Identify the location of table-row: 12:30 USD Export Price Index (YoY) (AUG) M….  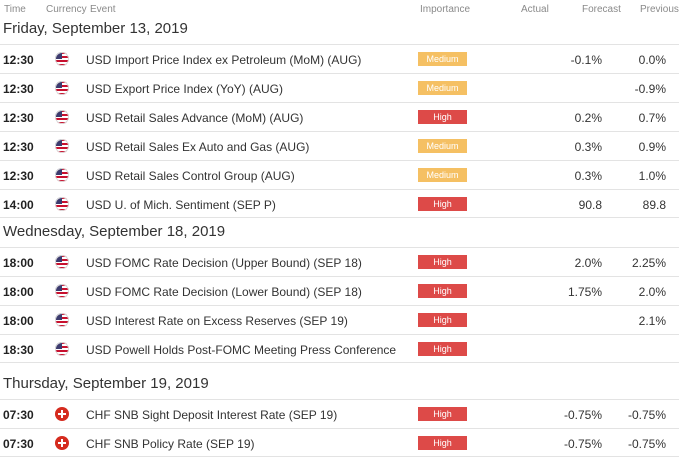
(339, 87).